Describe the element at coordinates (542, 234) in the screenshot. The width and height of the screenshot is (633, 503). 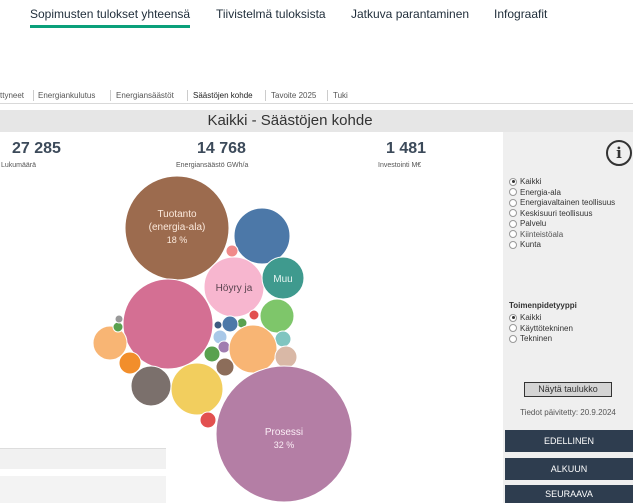
I see `radio-label: Kiinteistöala` at that location.